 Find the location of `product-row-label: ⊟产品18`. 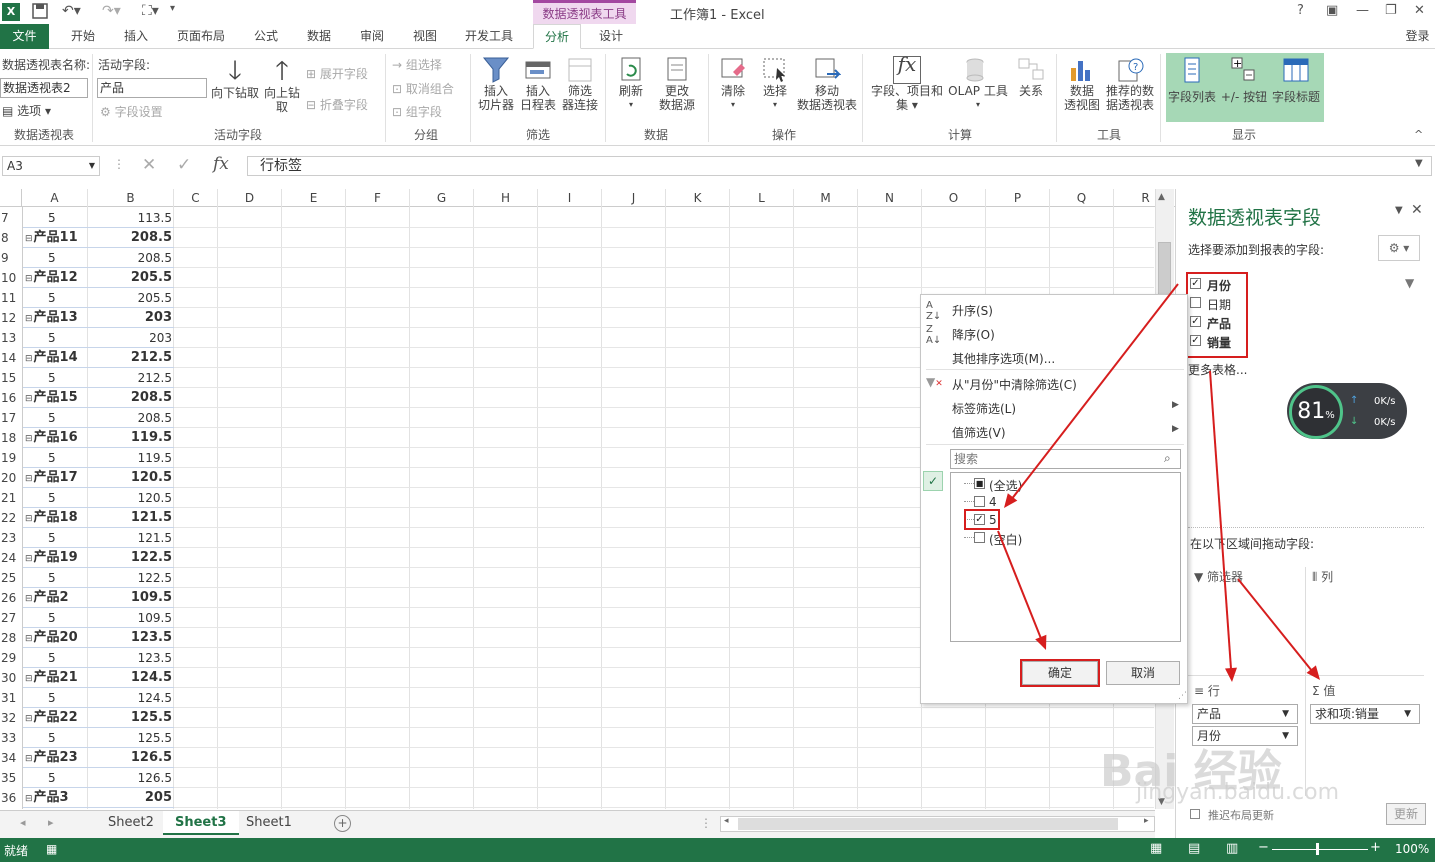

product-row-label: ⊟产品18 is located at coordinates (55, 518).